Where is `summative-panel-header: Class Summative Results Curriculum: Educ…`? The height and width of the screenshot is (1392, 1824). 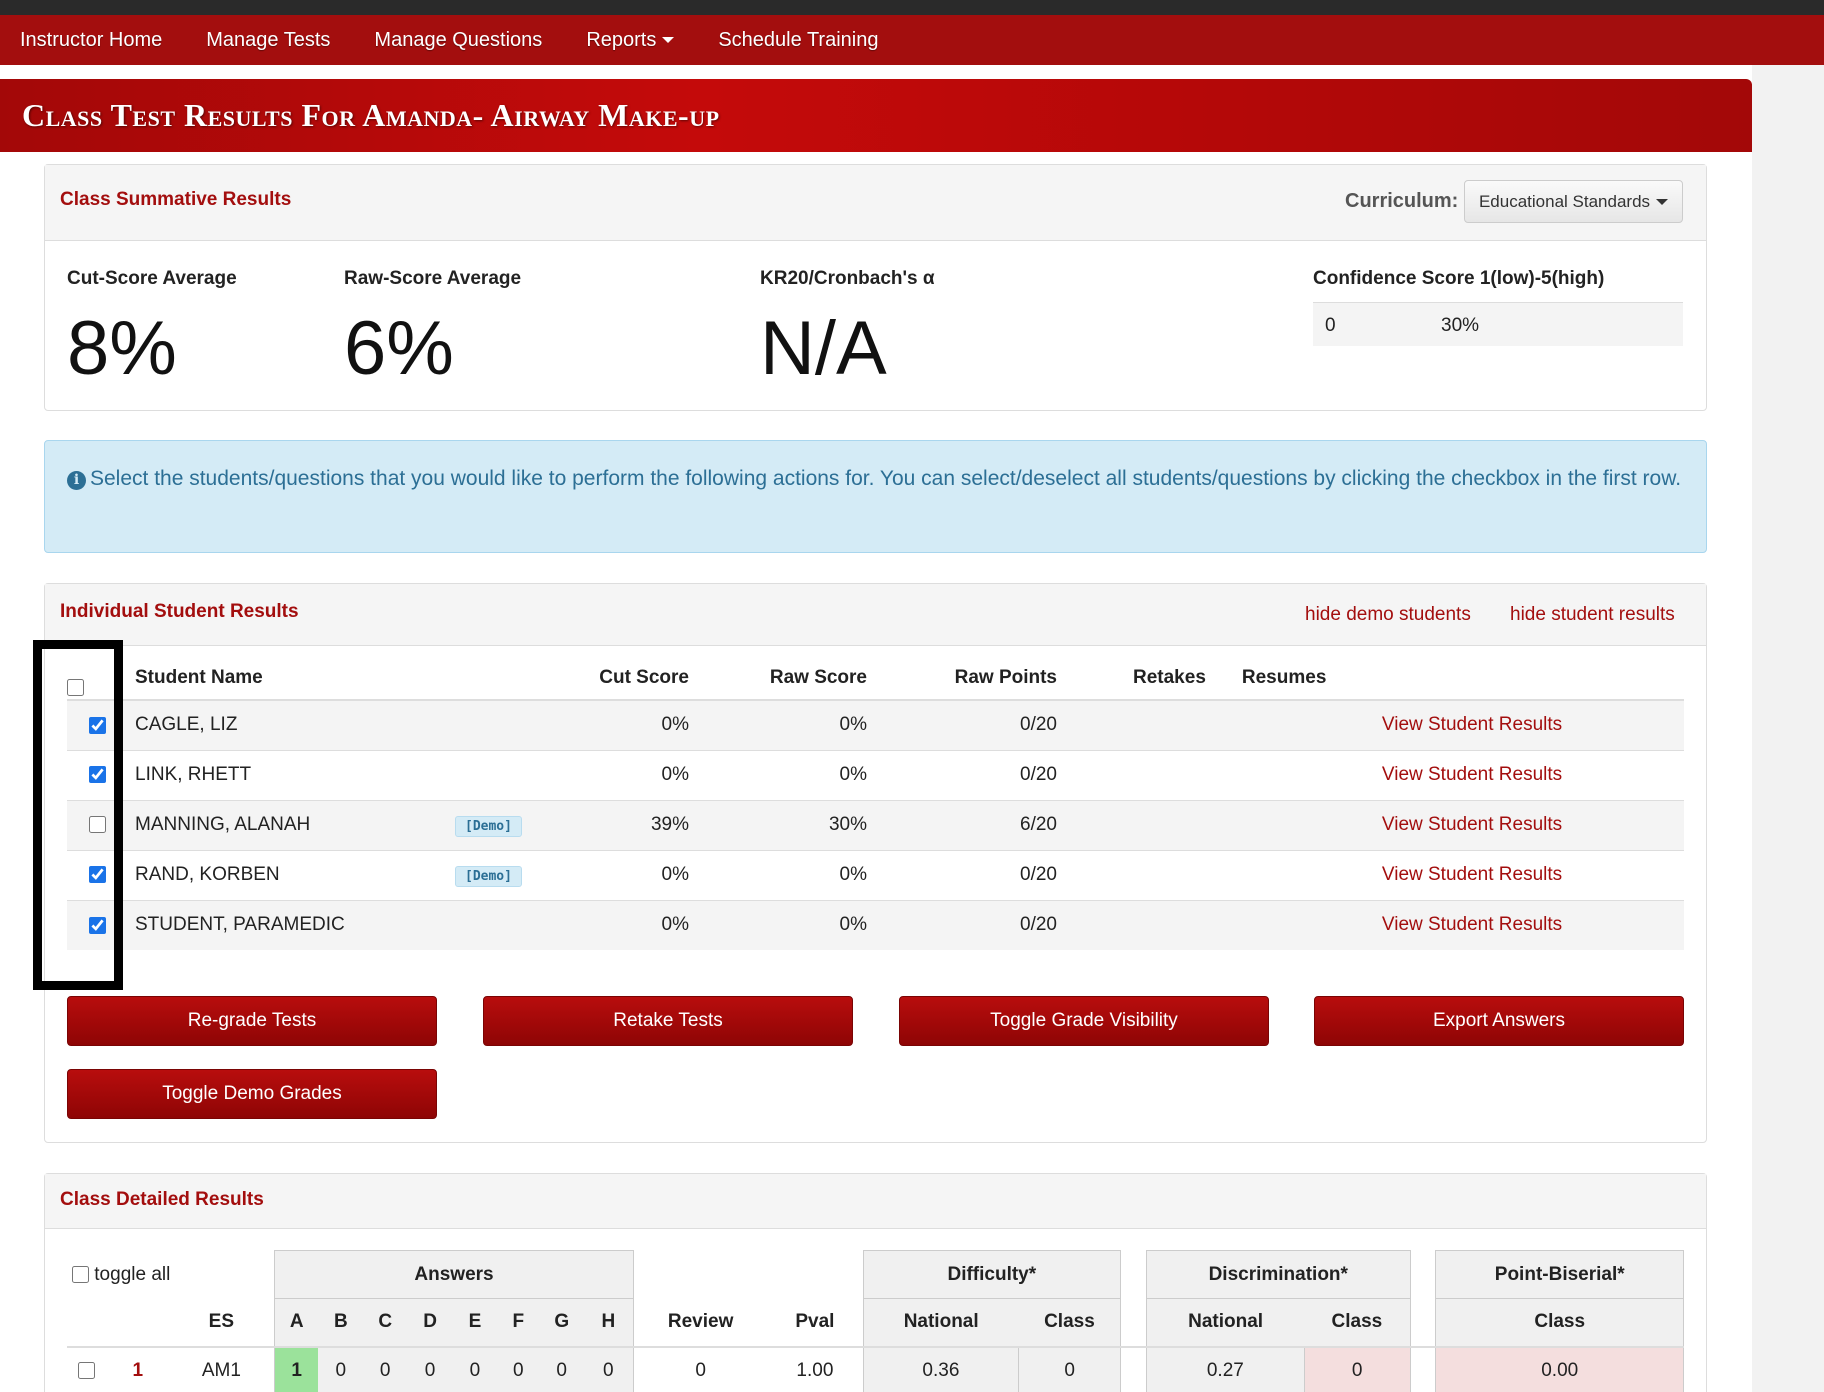
summative-panel-header: Class Summative Results Curriculum: Educ… is located at coordinates (875, 203).